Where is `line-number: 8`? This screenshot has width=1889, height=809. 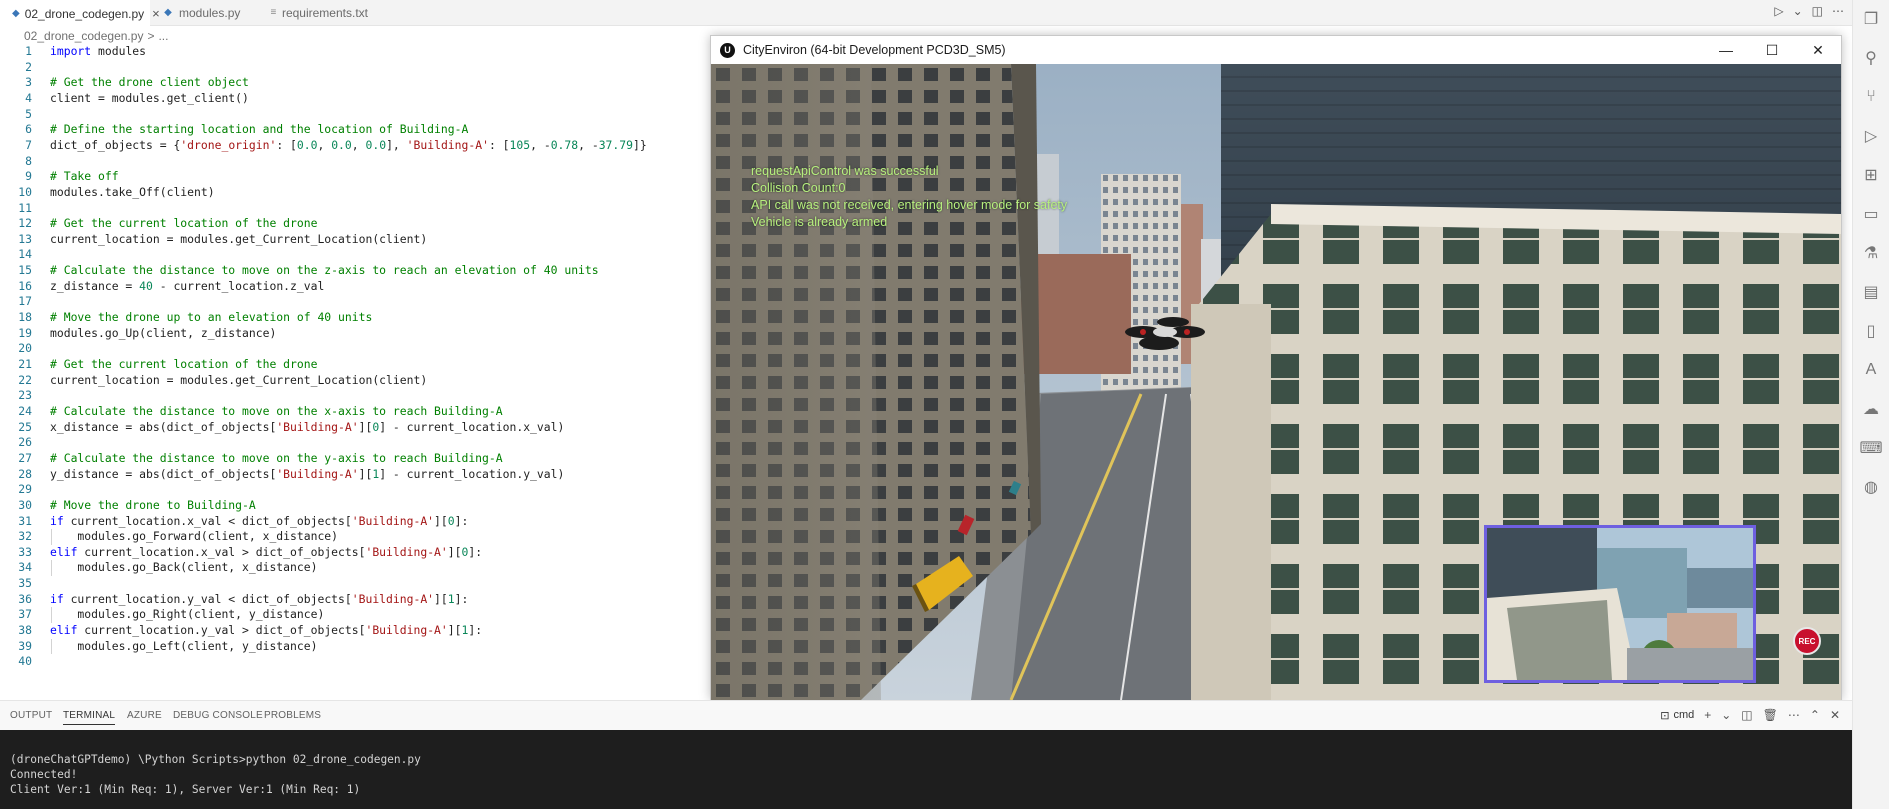 line-number: 8 is located at coordinates (28, 160).